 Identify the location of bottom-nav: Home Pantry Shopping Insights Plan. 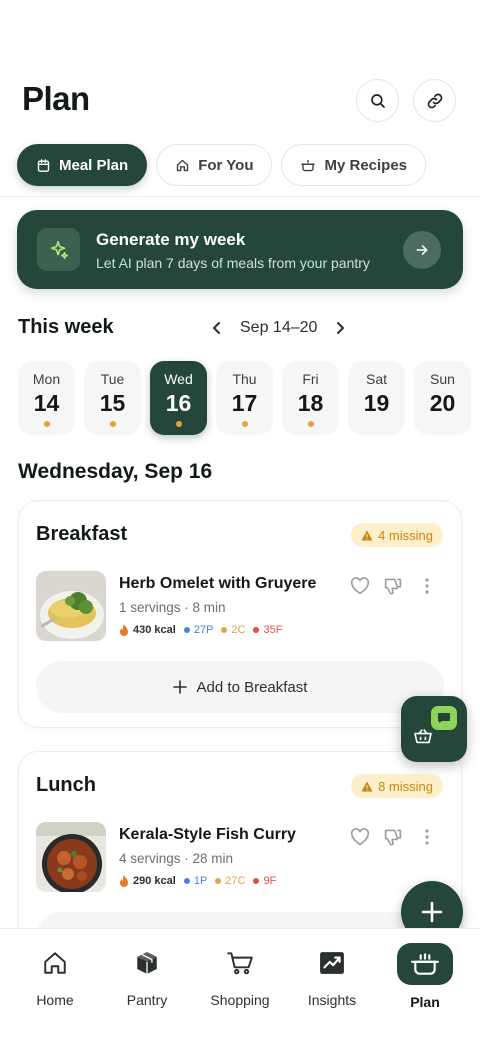
(240, 985).